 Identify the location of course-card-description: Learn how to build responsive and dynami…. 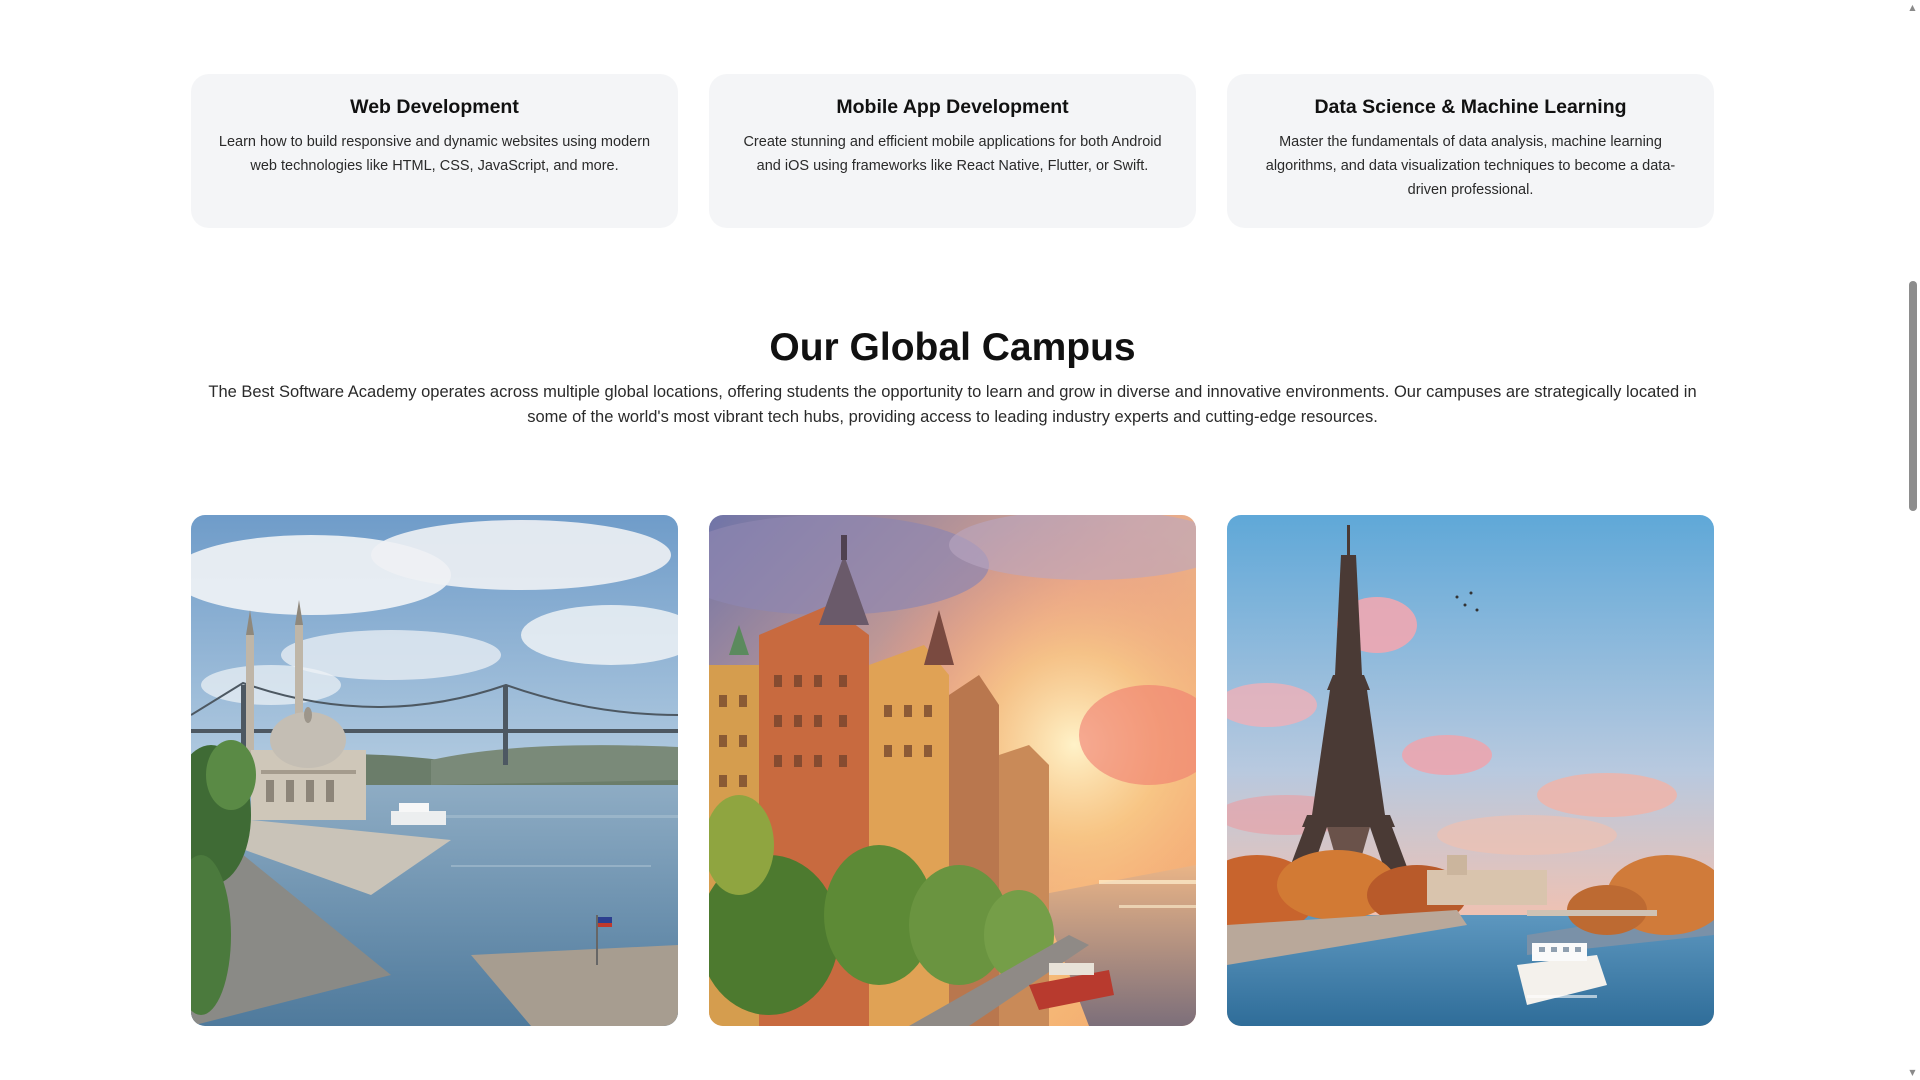
(434, 154).